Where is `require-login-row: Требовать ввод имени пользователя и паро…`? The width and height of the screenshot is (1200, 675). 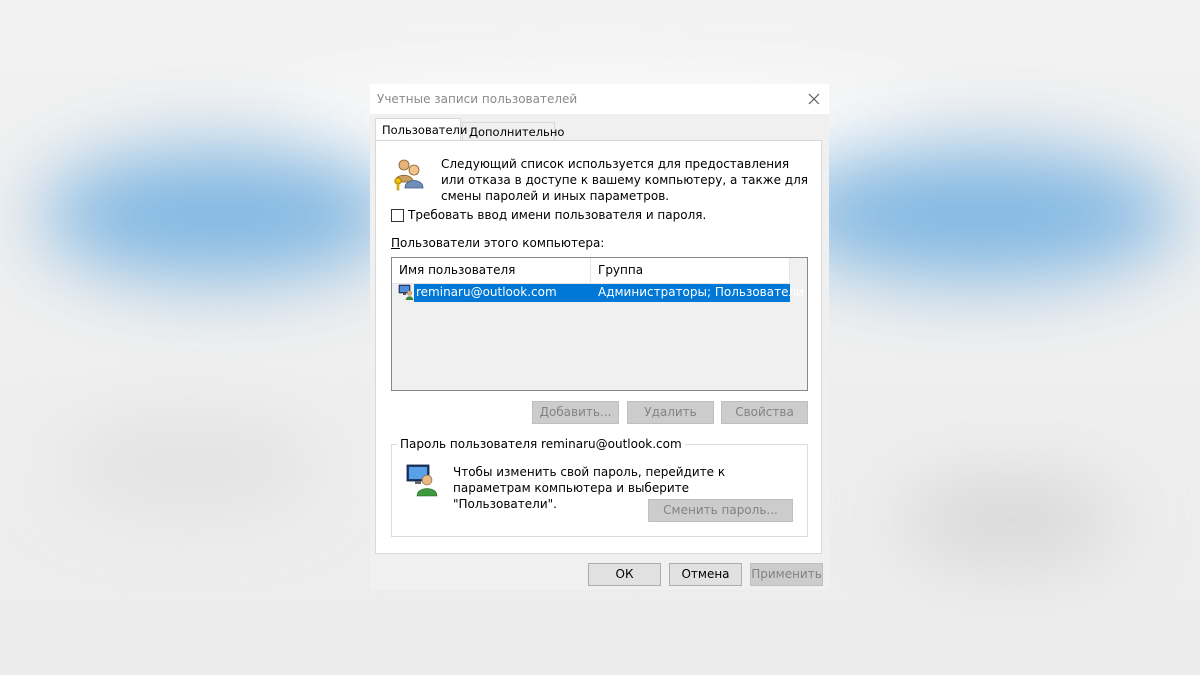 require-login-row: Требовать ввод имени пользователя и паро… is located at coordinates (548, 215).